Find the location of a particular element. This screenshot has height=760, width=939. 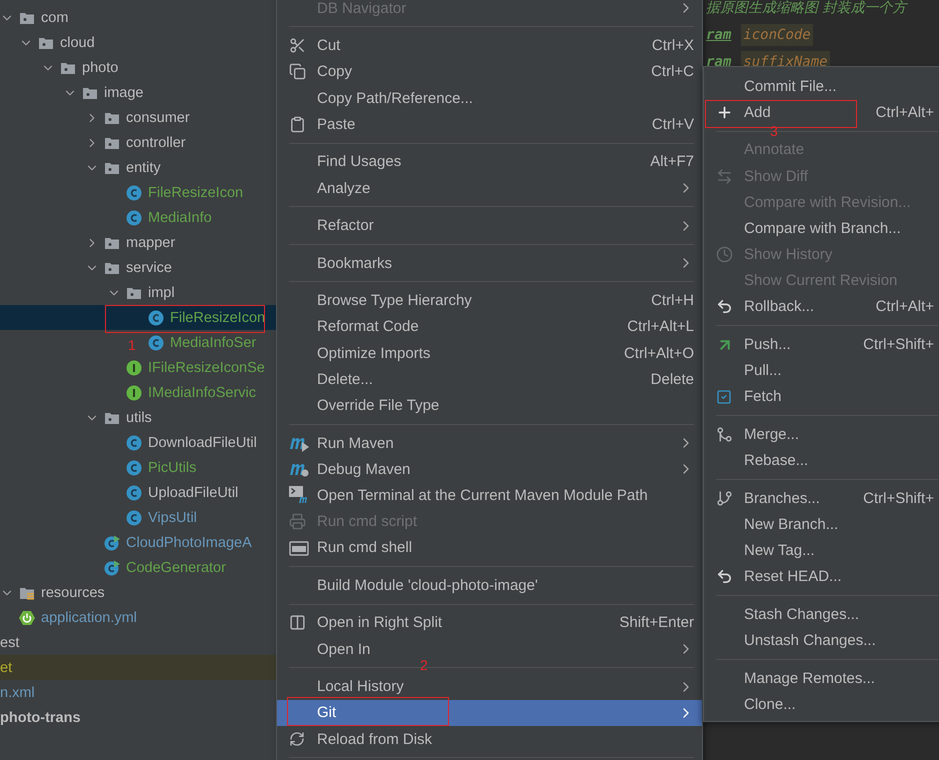

split-view-icon is located at coordinates (297, 623).